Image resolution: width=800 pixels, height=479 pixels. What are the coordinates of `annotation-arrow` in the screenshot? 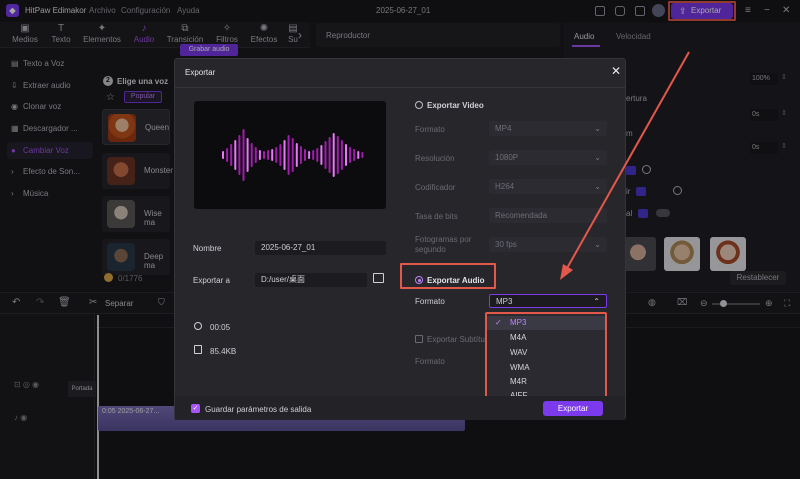 It's located at (625, 165).